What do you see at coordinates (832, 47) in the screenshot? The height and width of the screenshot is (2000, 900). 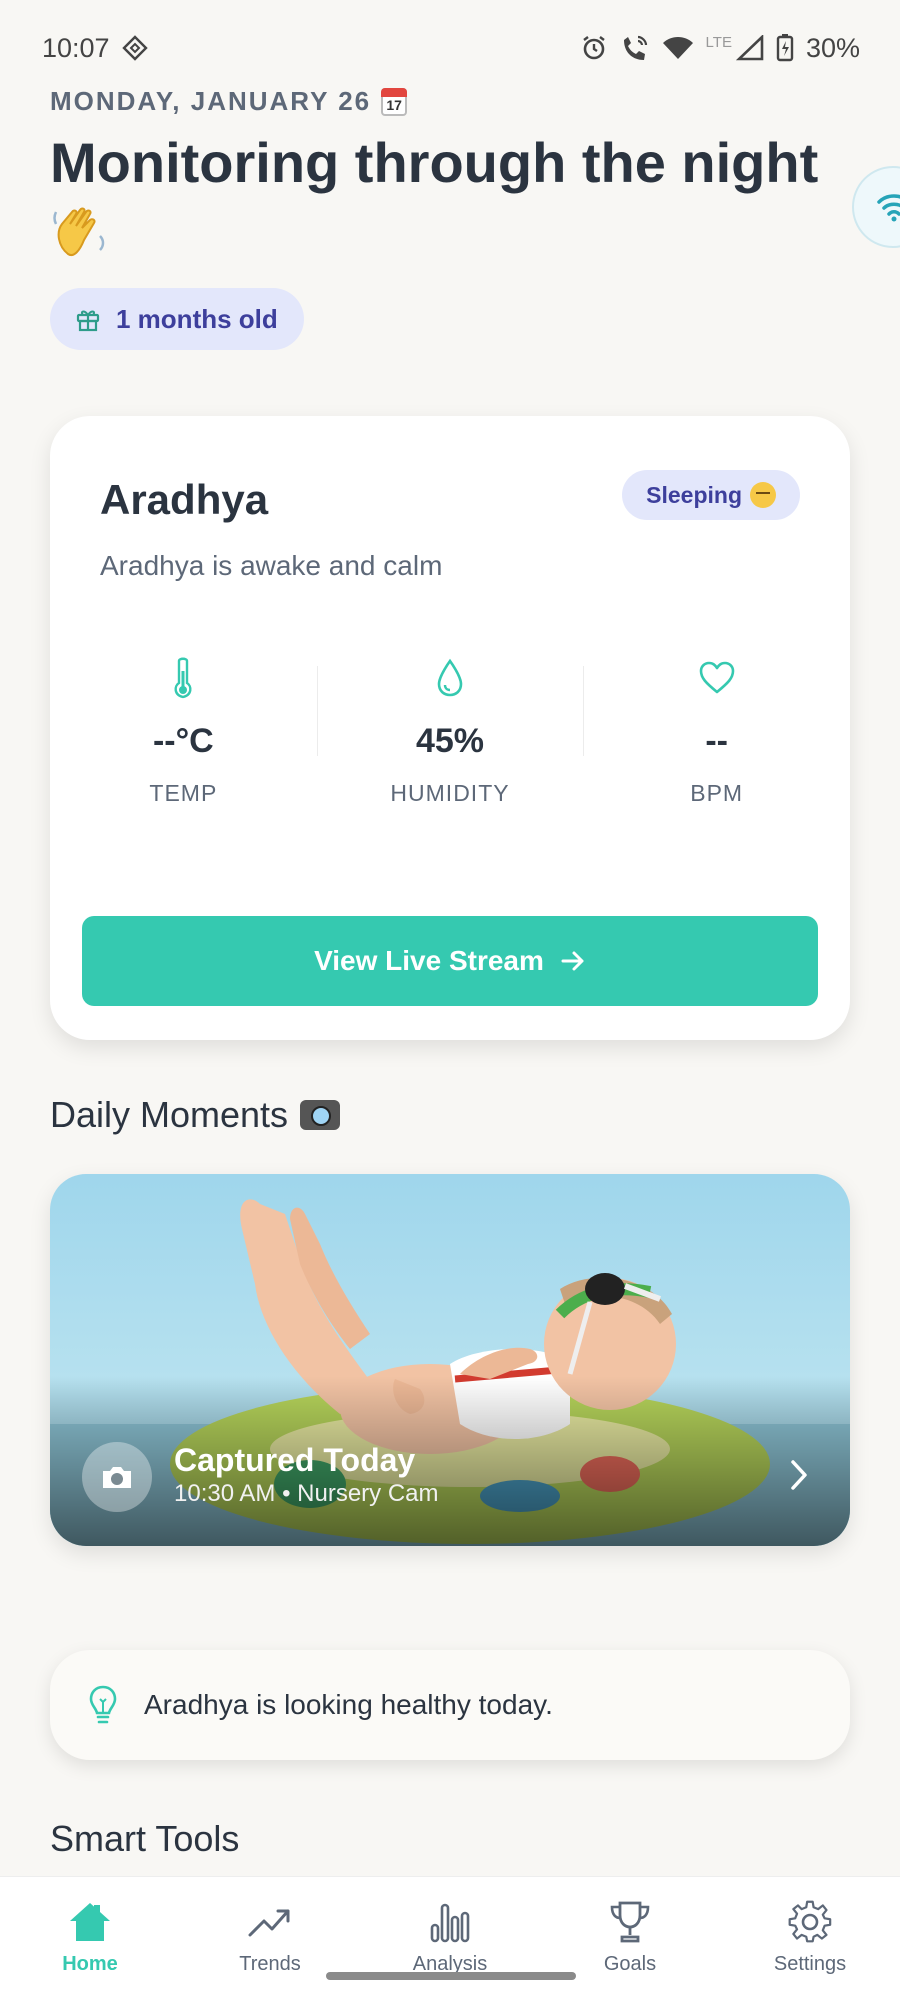 I see `battery-level: 30%` at bounding box center [832, 47].